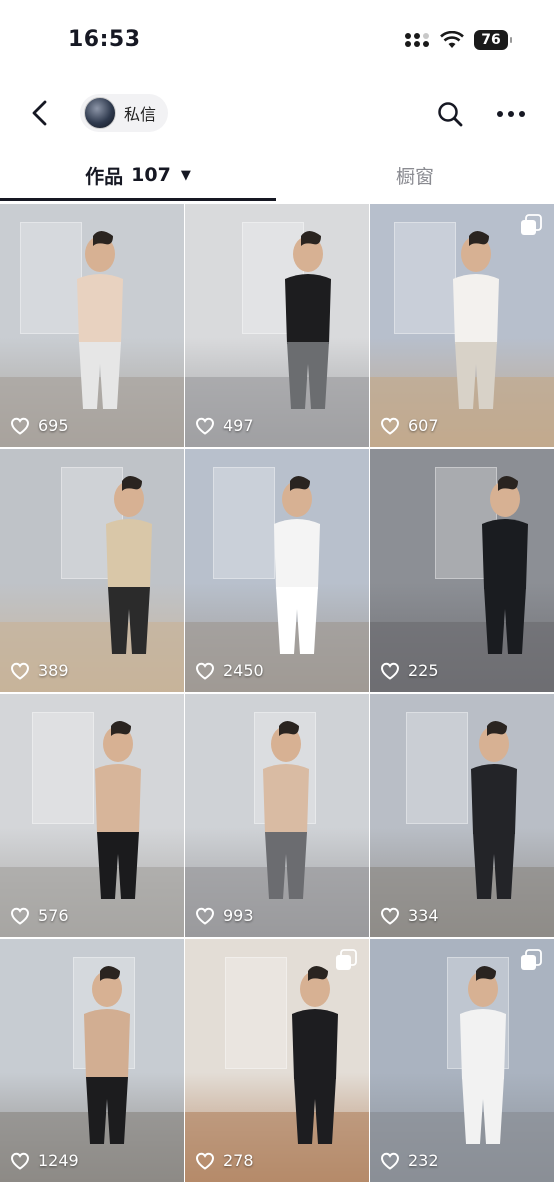 The image size is (554, 1200). I want to click on video-thumbnail: 2450, so click(277, 570).